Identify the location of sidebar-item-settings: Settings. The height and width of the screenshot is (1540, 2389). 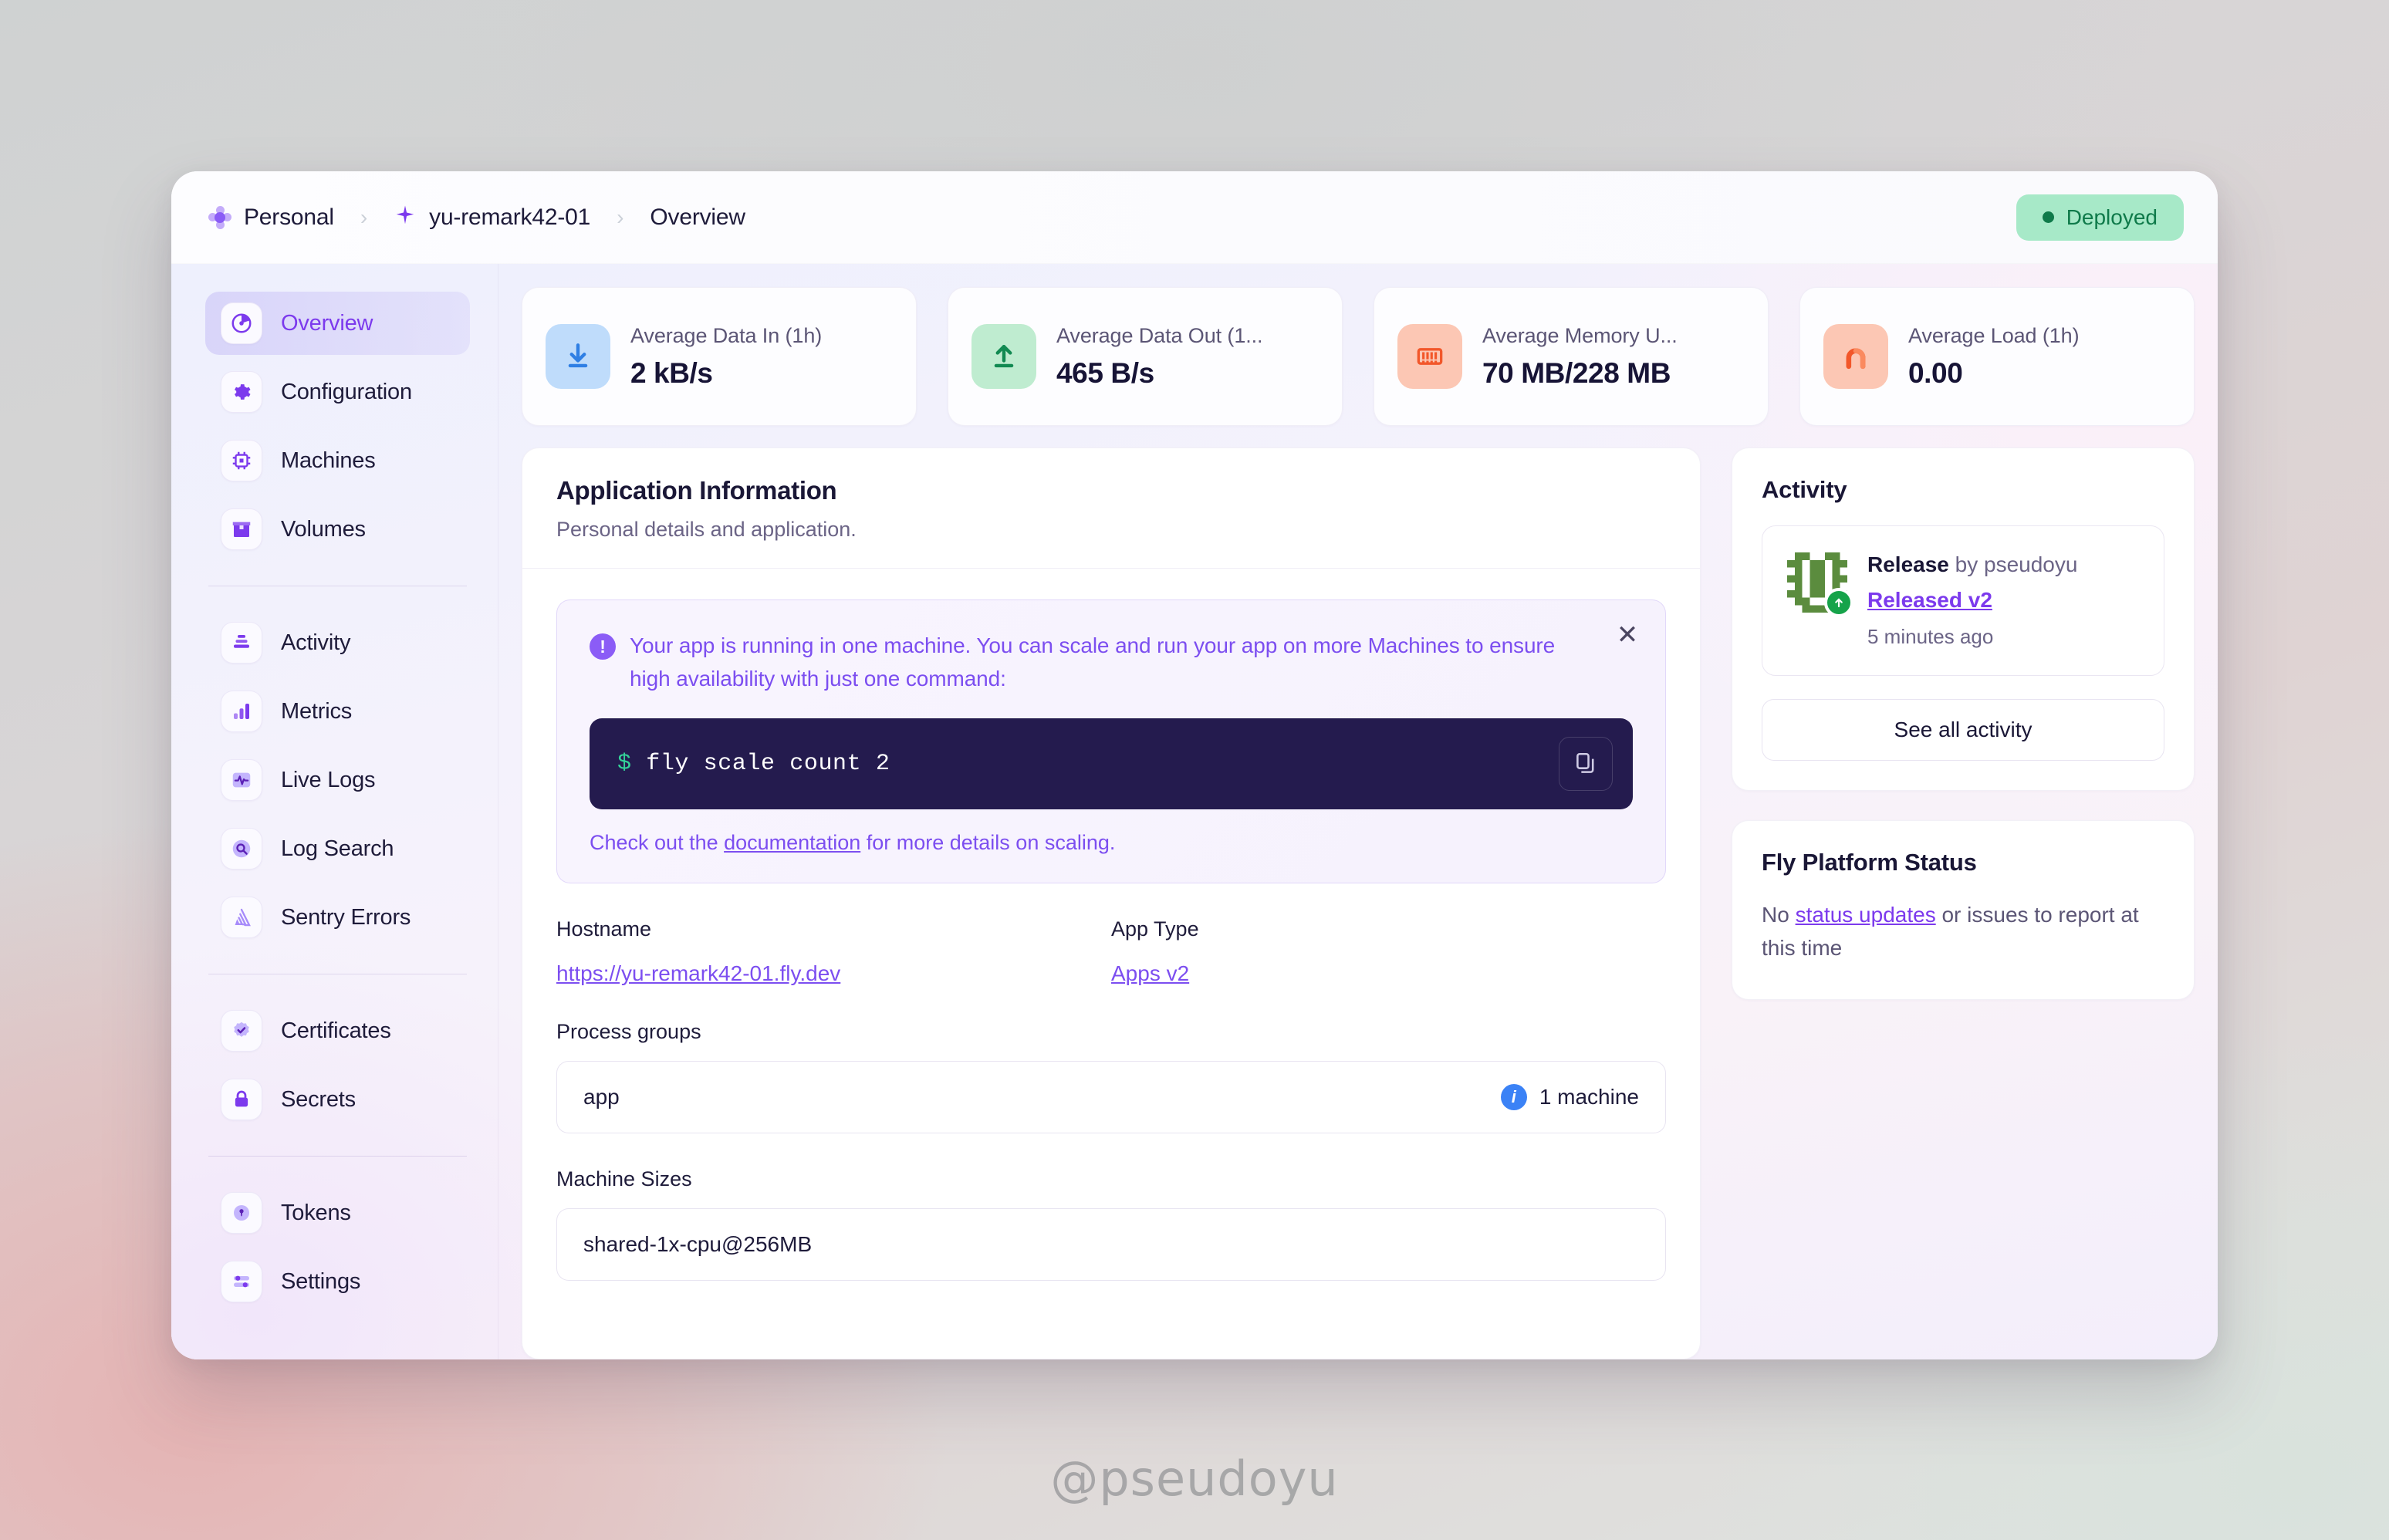
(337, 1282).